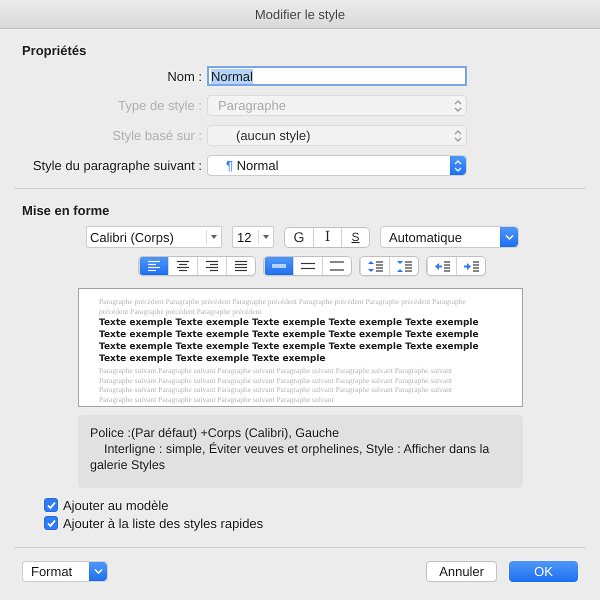 The width and height of the screenshot is (600, 600). I want to click on description-text: Interligne : simple, Éviter veuves et orphelines, Style : Afficher dans la galerie Styles, so click(290, 457).